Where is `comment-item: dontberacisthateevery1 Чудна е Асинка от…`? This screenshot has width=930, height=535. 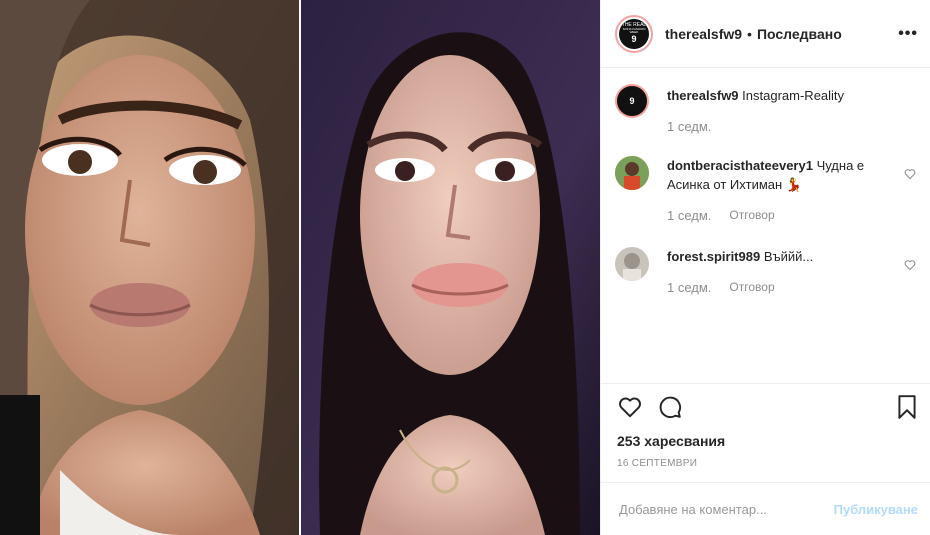 comment-item: dontberacisthateevery1 Чудна е Асинка от… is located at coordinates (765, 189).